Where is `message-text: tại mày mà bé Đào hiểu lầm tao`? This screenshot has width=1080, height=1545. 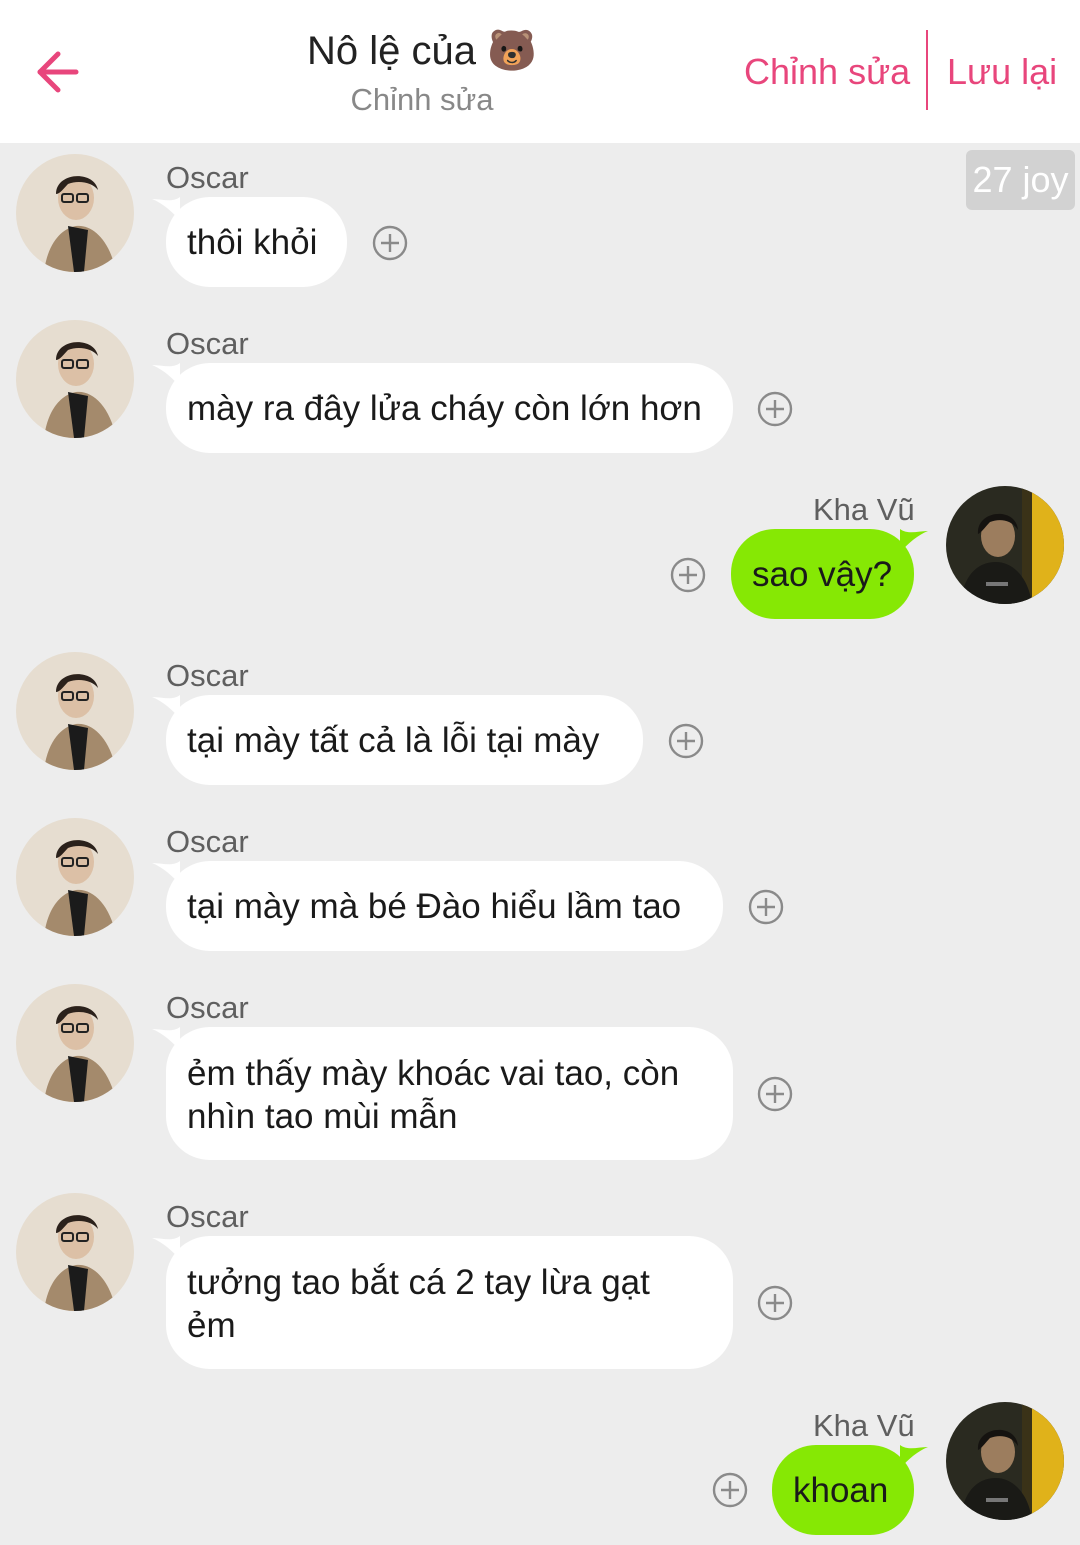
message-text: tại mày mà bé Đào hiểu lầm tao is located at coordinates (434, 906).